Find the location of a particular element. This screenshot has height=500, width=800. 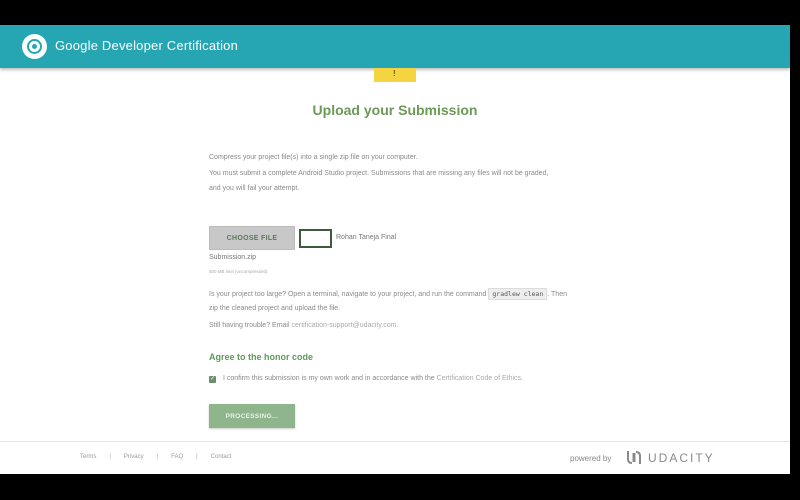

footer-link-faq: FAQ is located at coordinates (177, 457).